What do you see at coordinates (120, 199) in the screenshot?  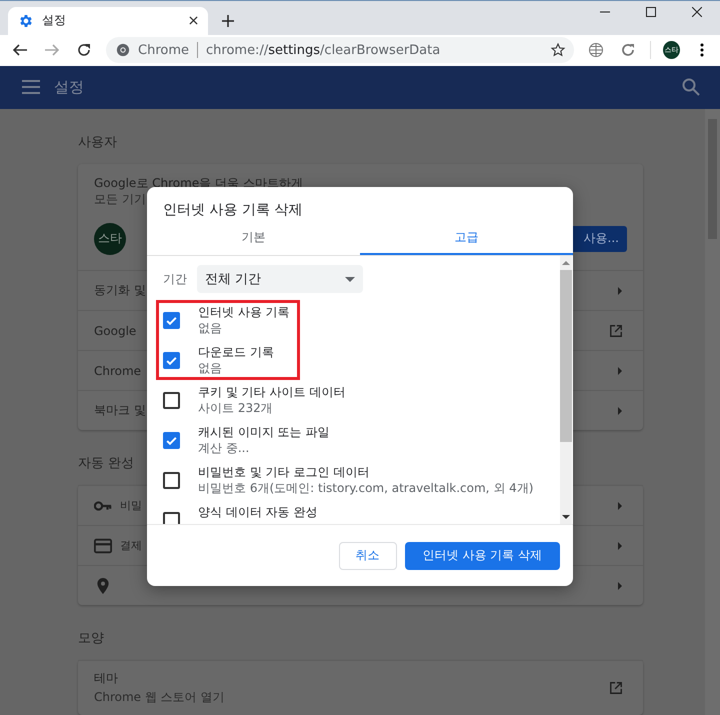 I see `promo-subtitle: 모든 기기` at bounding box center [120, 199].